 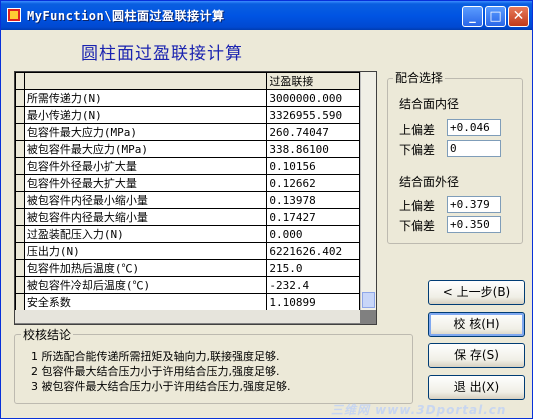 I want to click on row-value: 215.0, so click(x=313, y=268).